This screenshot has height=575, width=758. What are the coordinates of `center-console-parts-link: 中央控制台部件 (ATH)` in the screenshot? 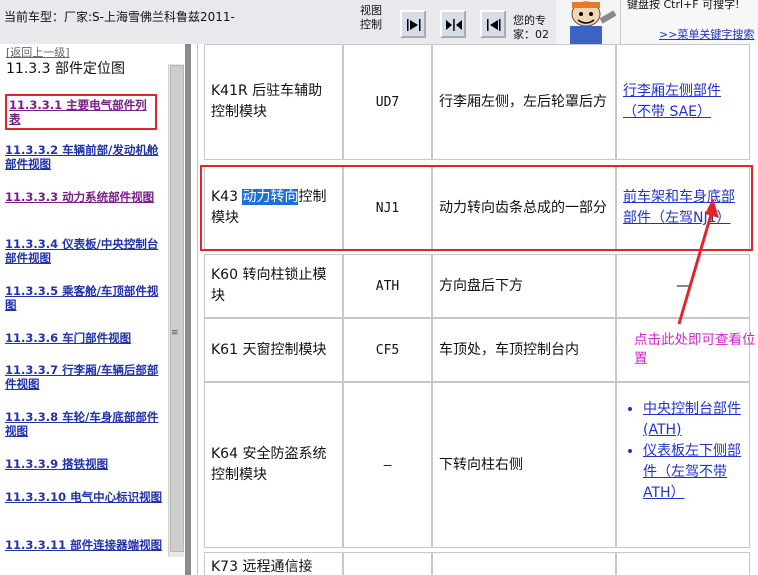 It's located at (692, 419).